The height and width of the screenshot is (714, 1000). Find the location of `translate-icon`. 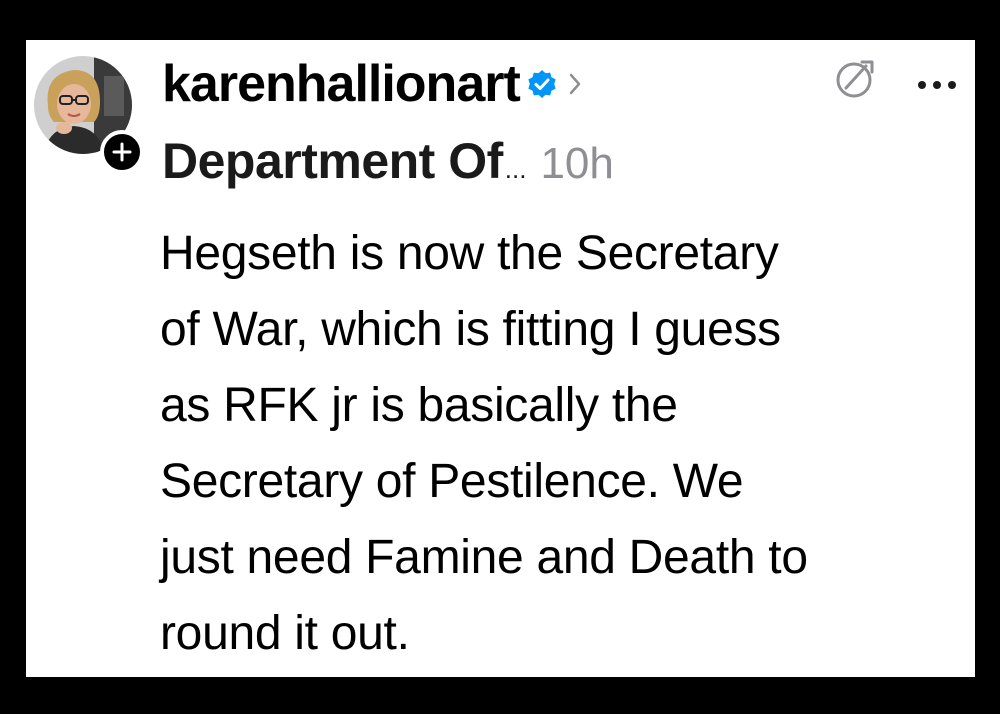

translate-icon is located at coordinates (855, 79).